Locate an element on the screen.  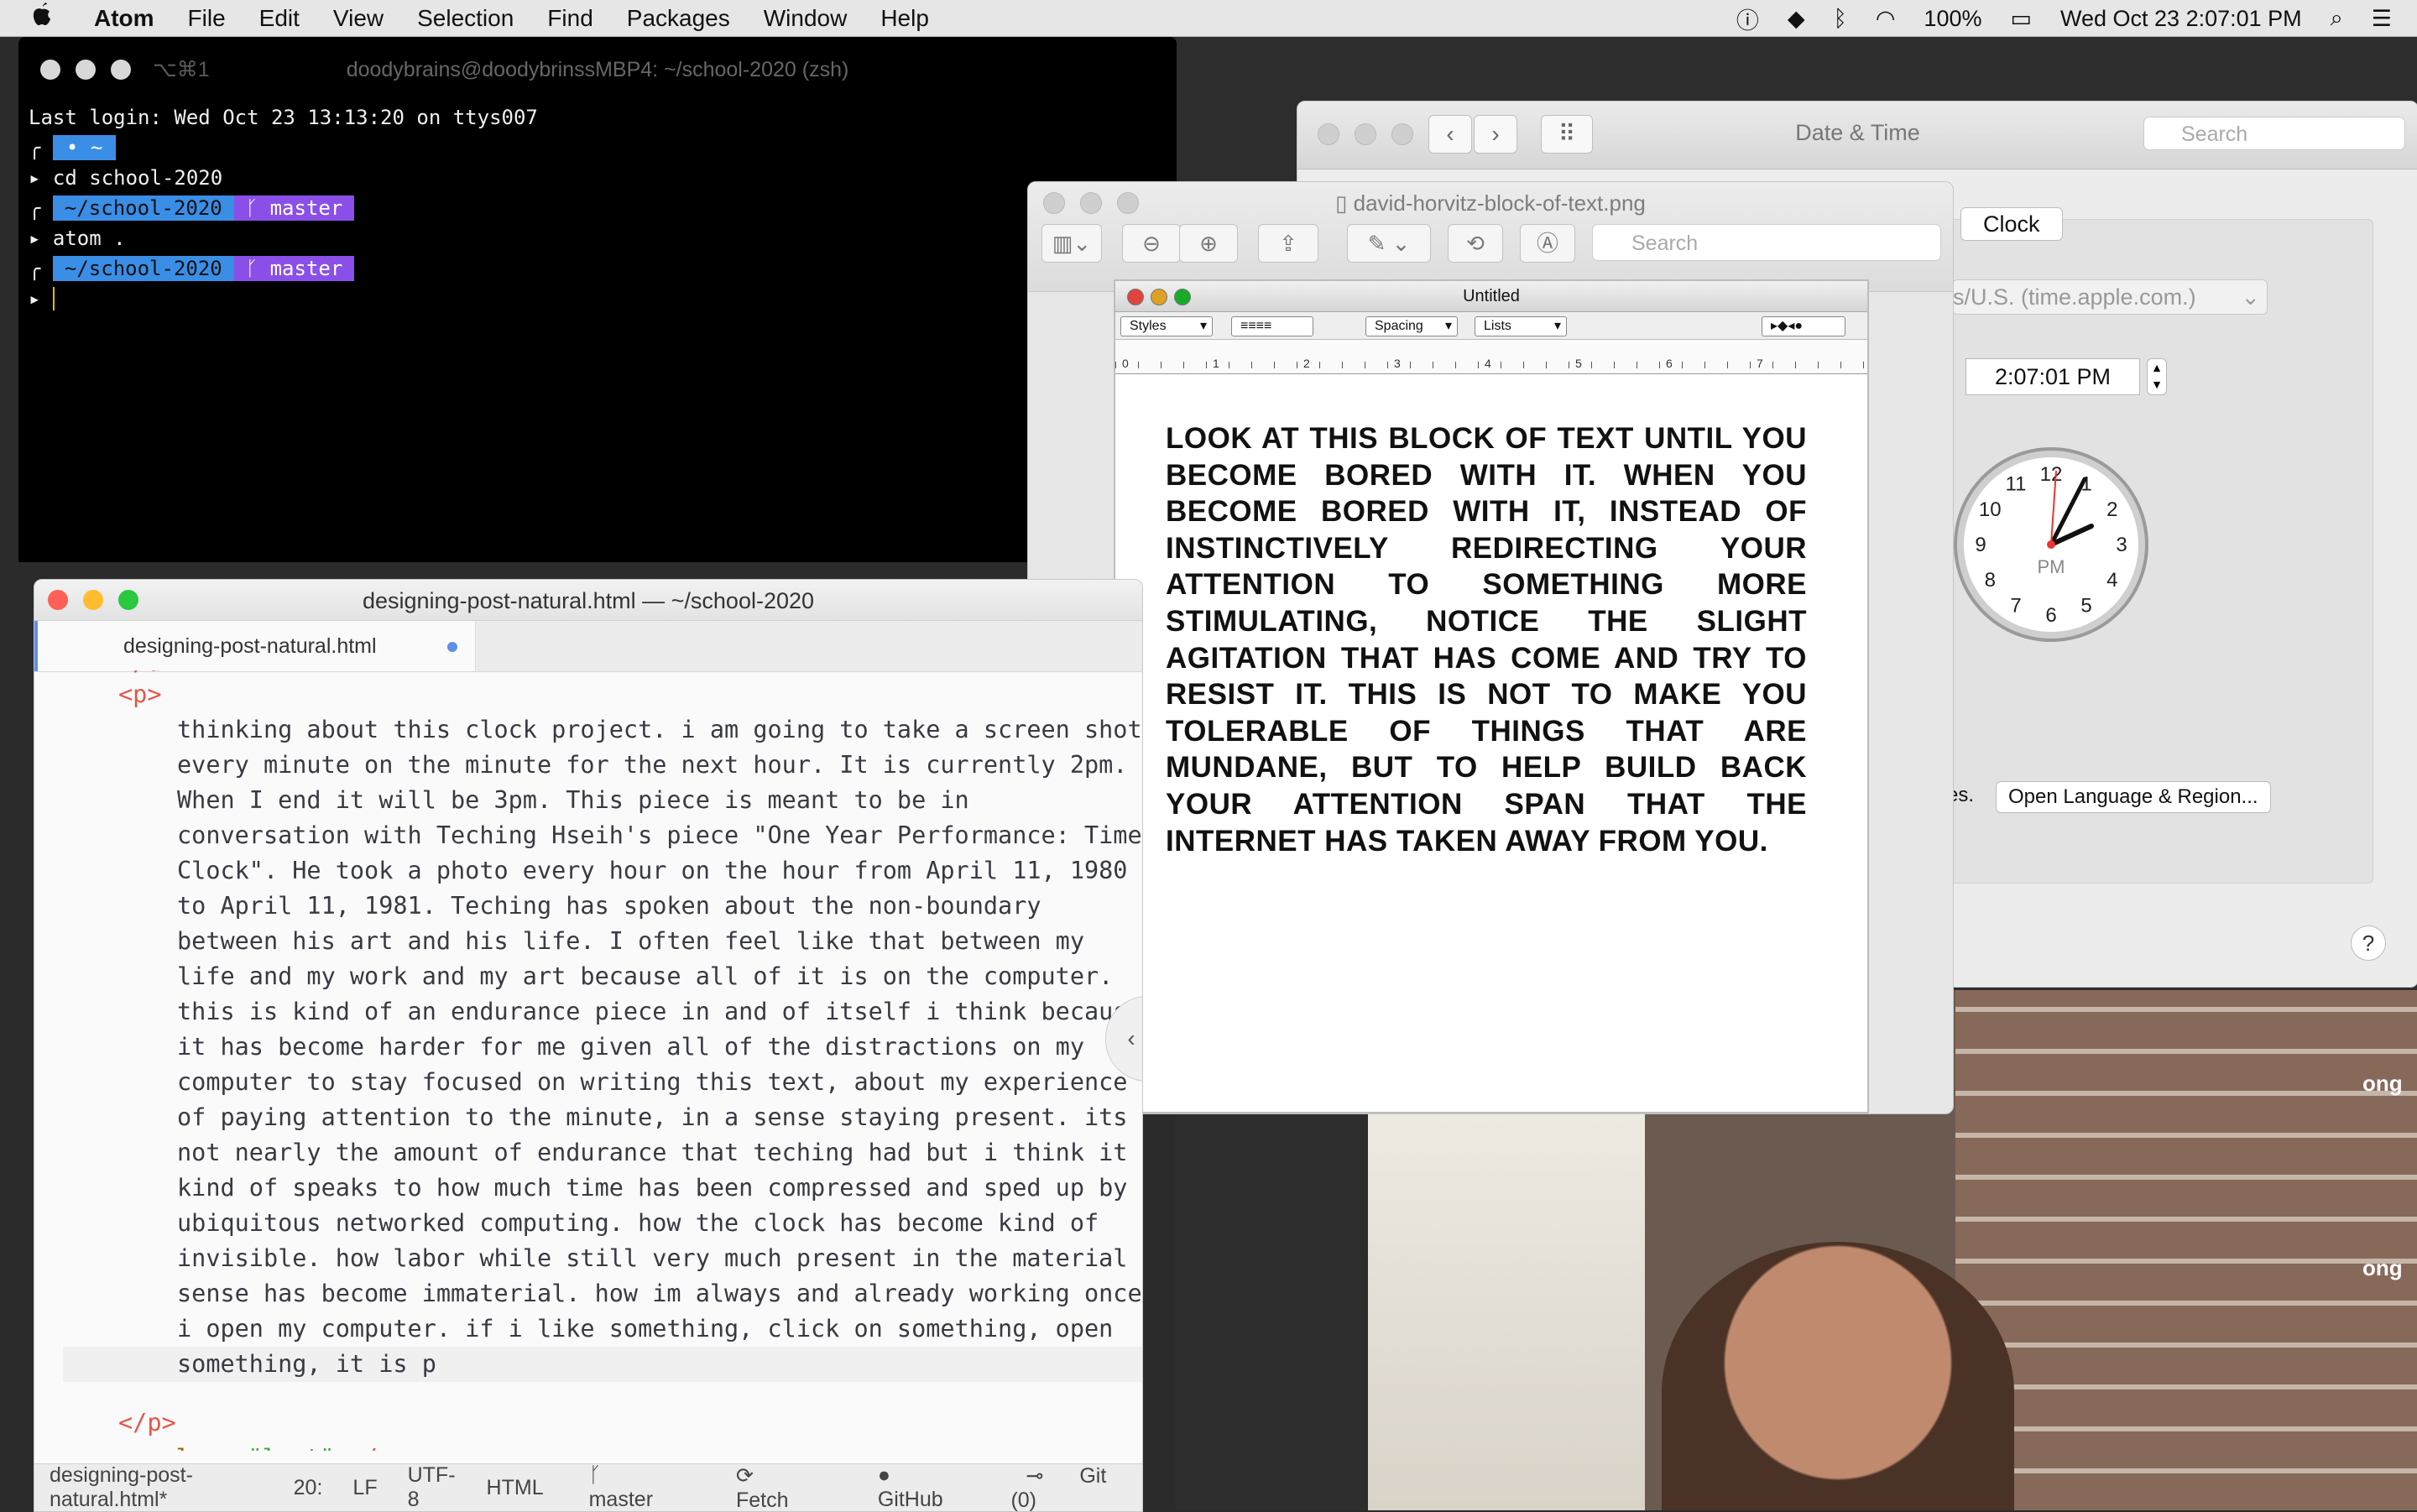
zoom-button is located at coordinates (121, 70).